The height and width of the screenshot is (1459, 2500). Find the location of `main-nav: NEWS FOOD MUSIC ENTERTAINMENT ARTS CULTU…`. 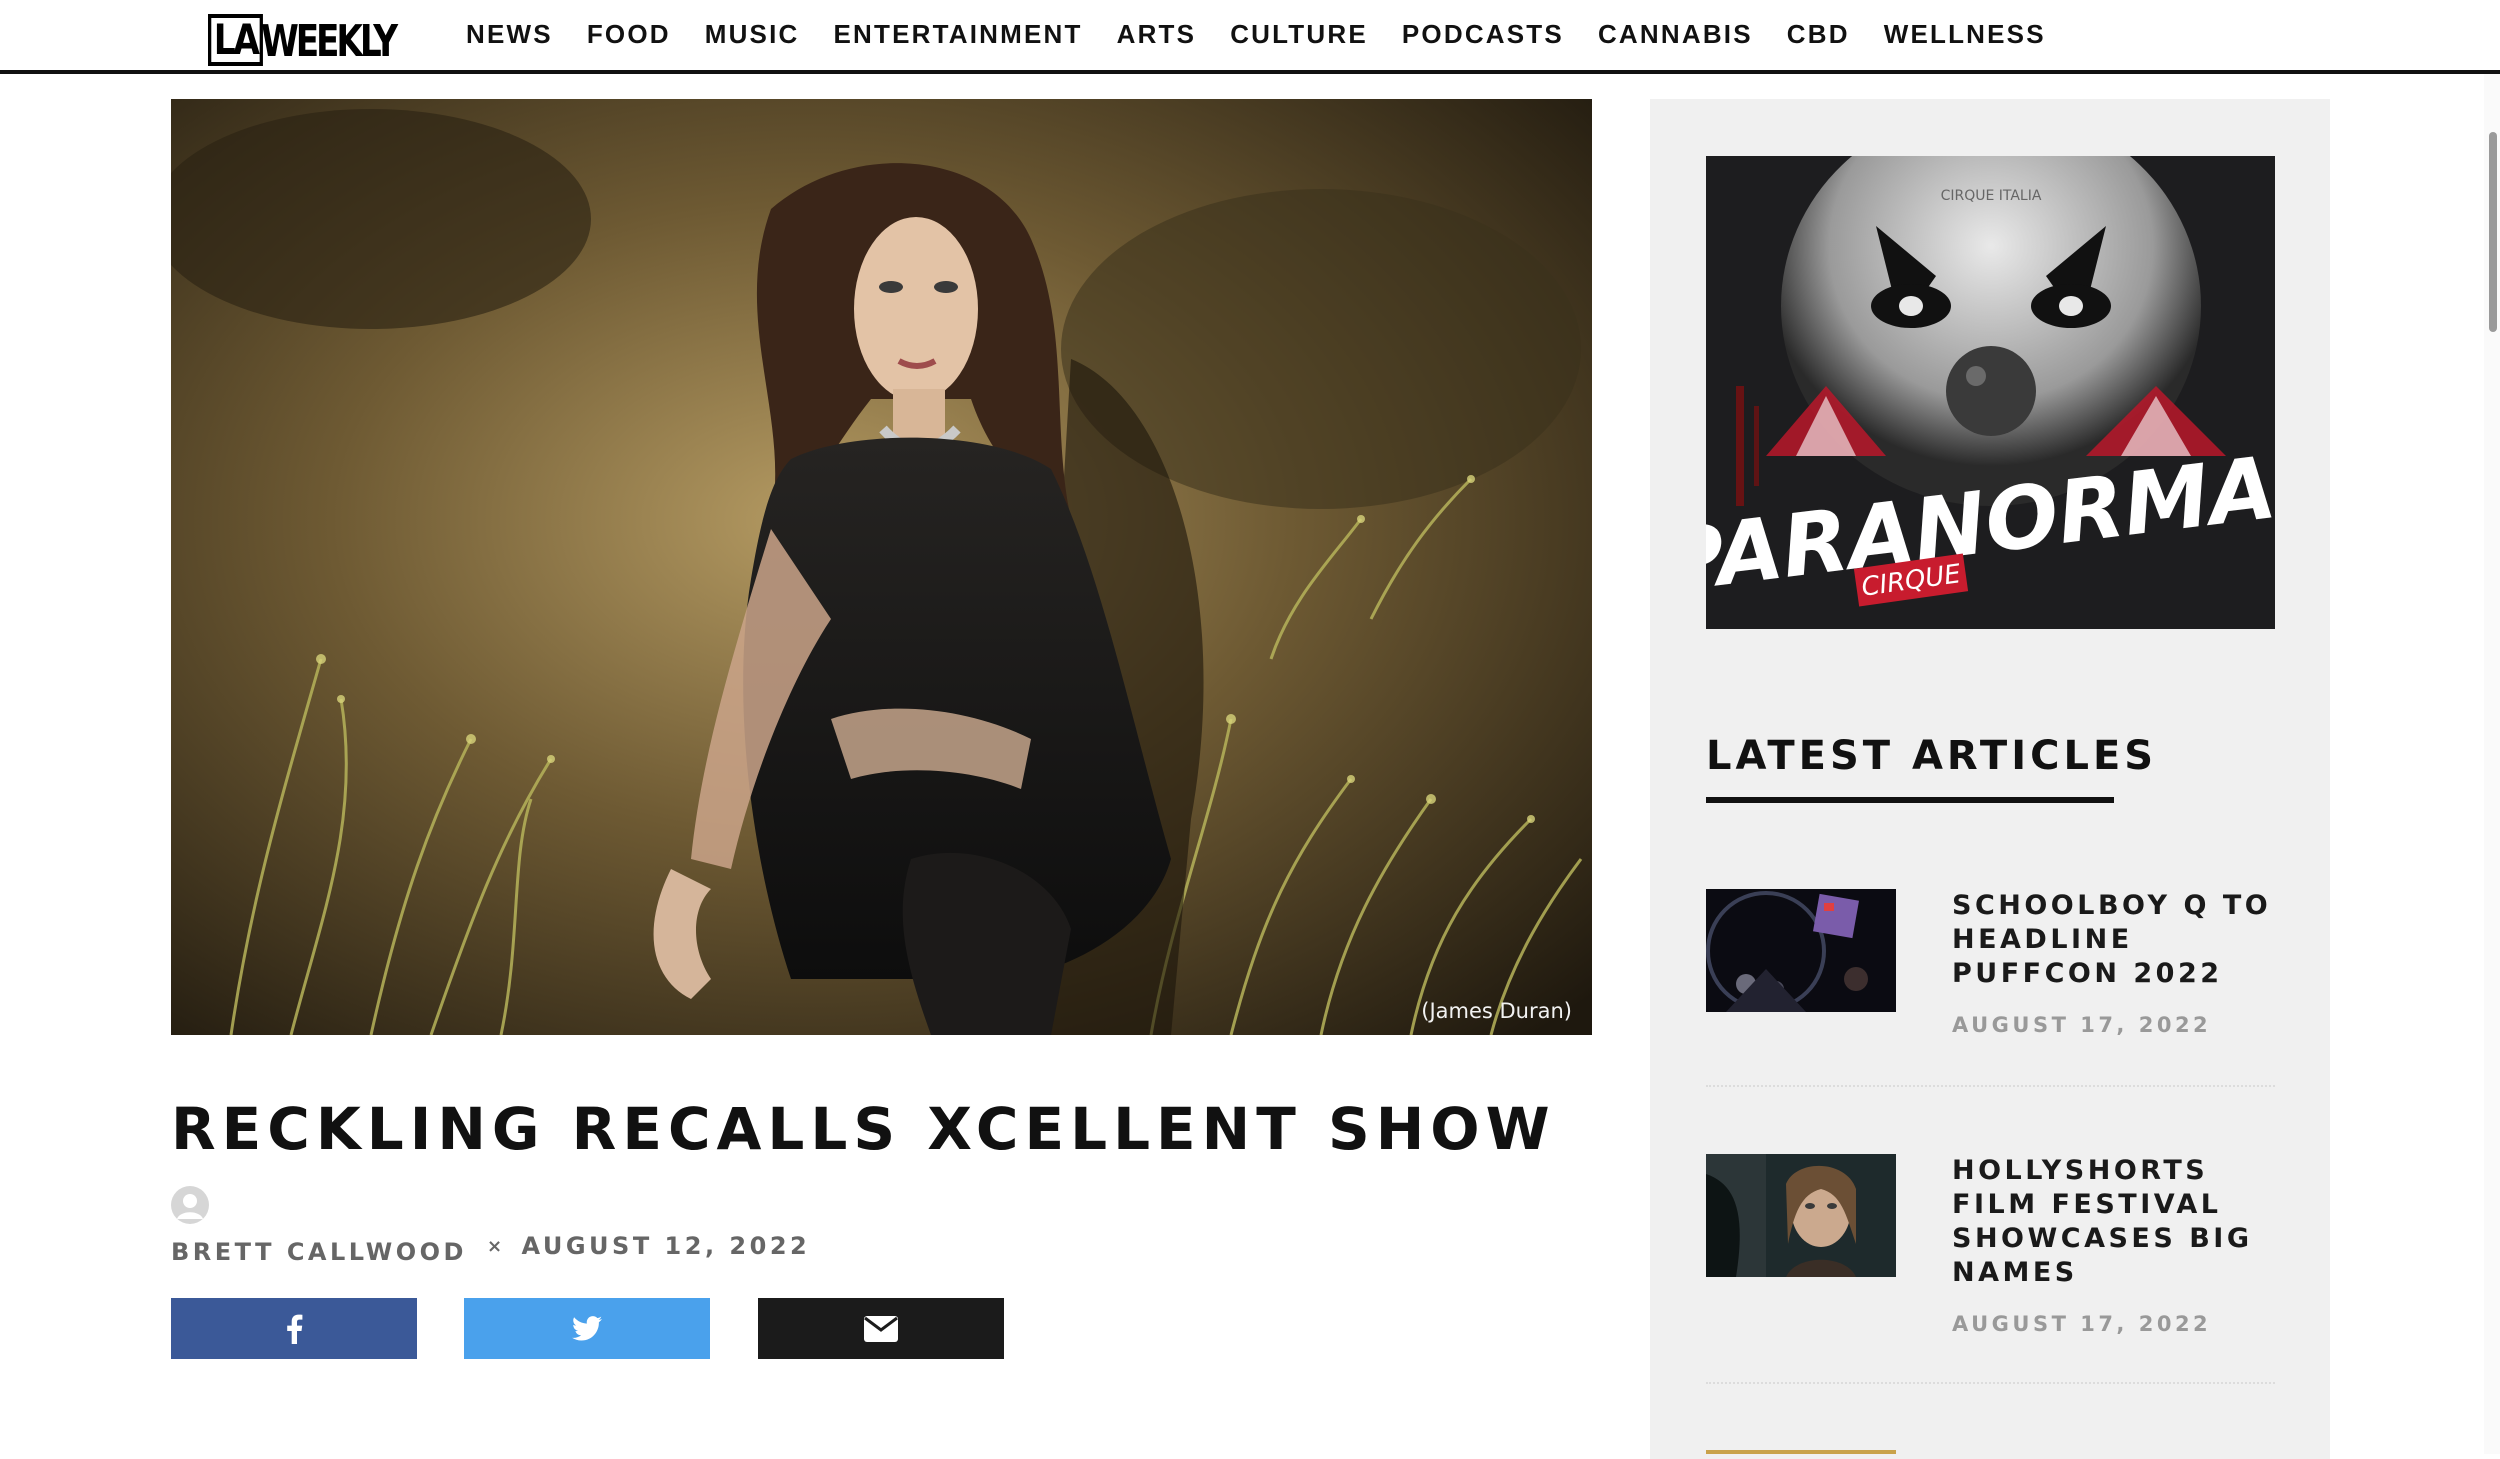

main-nav: NEWS FOOD MUSIC ENTERTAINMENT ARTS CULTU… is located at coordinates (1273, 34).